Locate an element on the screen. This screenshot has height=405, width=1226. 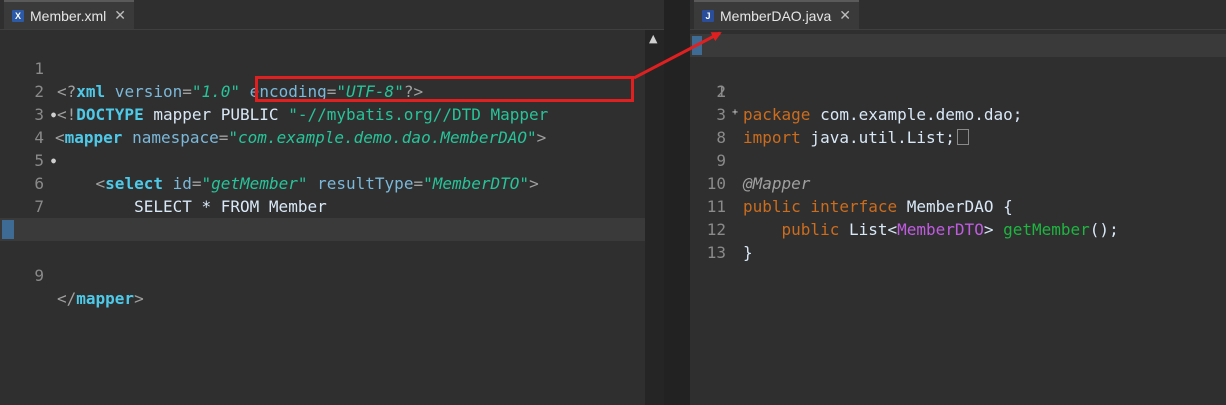
code-line: 13 is located at coordinates (958, 240).